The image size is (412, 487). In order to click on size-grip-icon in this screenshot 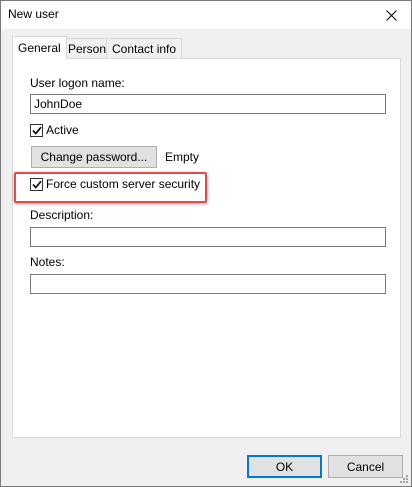, I will do `click(403, 478)`.